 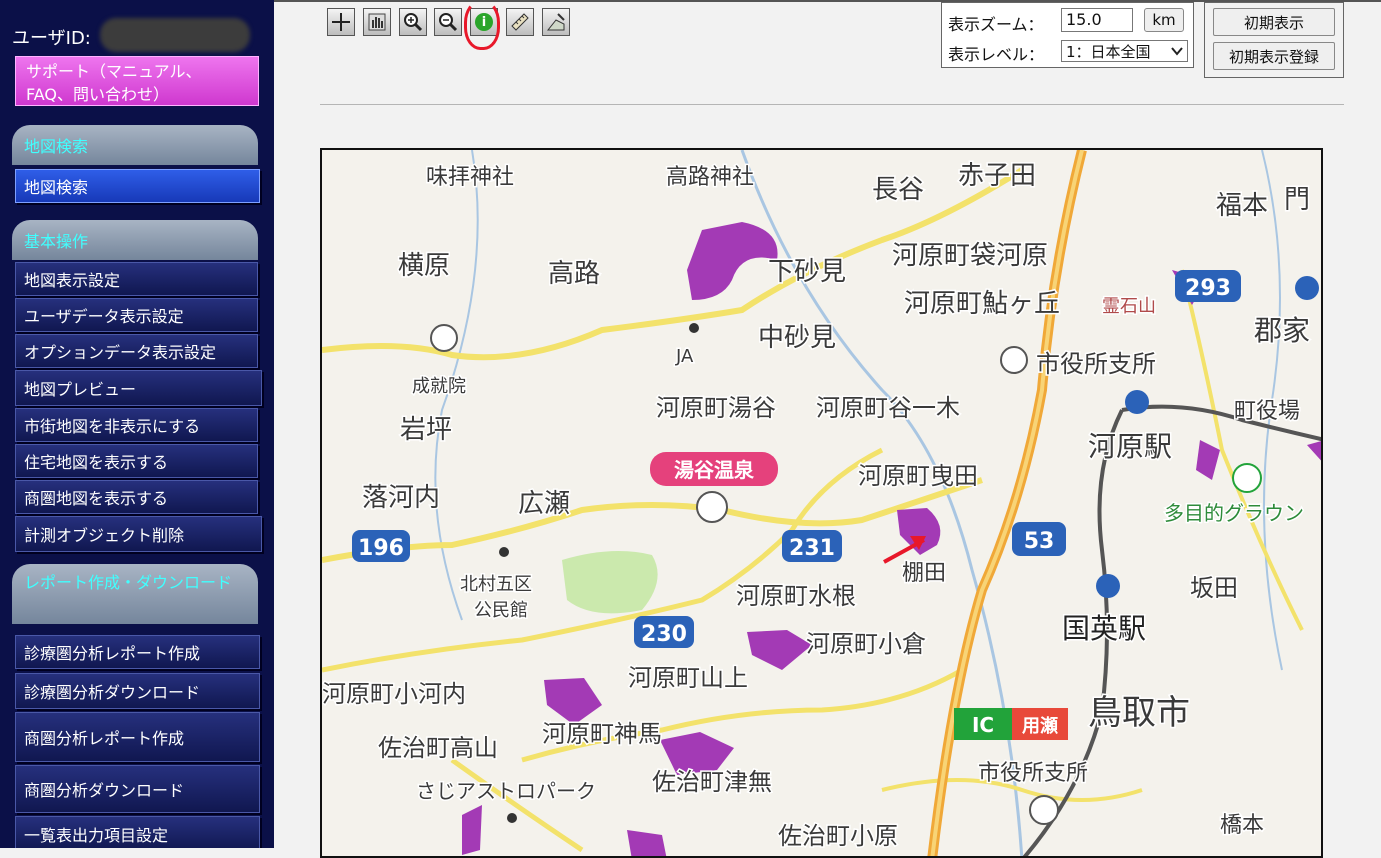 What do you see at coordinates (714, 470) in the screenshot?
I see `onsen-label: 湯谷温泉` at bounding box center [714, 470].